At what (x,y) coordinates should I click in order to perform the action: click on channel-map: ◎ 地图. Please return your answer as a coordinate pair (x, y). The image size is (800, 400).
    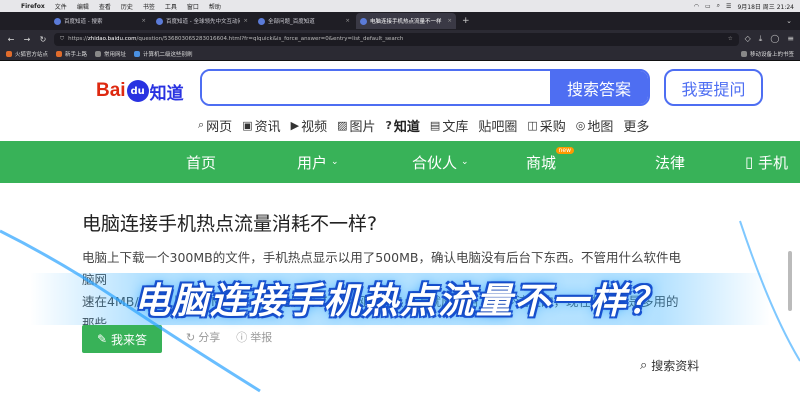
    Looking at the image, I should click on (595, 125).